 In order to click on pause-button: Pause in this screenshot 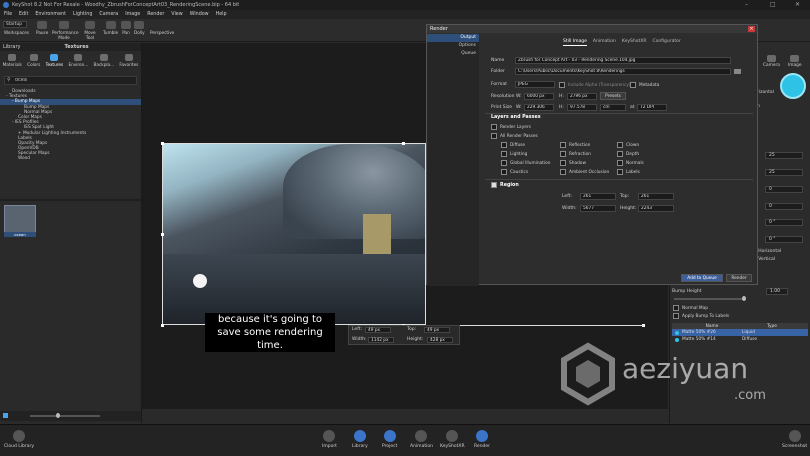, I will do `click(42, 28)`.